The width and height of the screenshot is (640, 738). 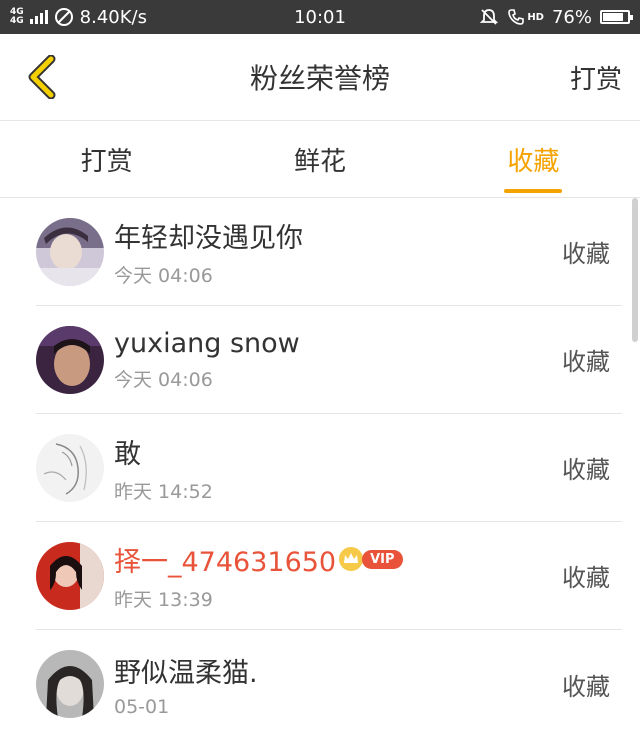 I want to click on user-info: 年轻却没遇见你 今天 04:06, so click(x=338, y=252).